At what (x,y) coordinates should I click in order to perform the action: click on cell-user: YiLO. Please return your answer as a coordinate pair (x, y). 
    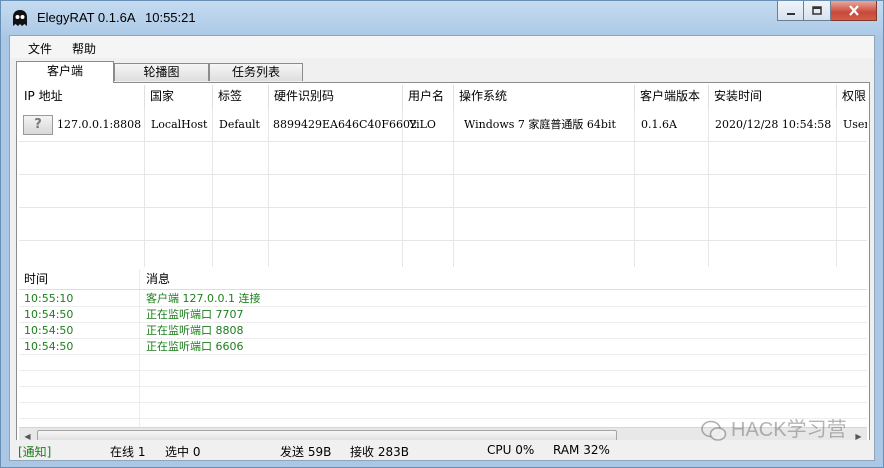
    Looking at the image, I should click on (428, 125).